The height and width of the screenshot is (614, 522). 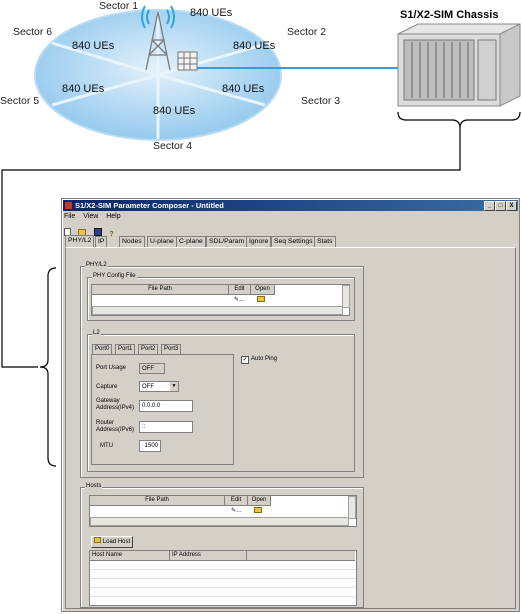 What do you see at coordinates (301, 556) in the screenshot?
I see `hosts-table-header-spacer` at bounding box center [301, 556].